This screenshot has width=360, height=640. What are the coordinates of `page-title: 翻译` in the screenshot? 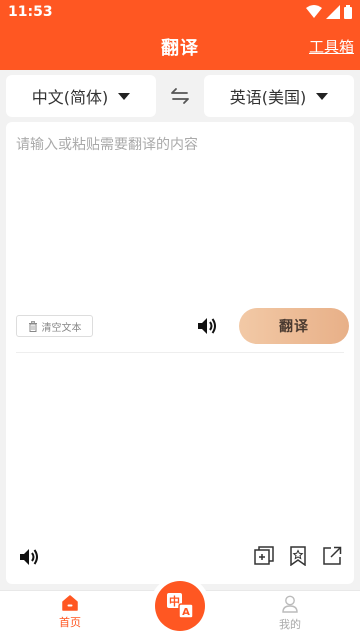 It's located at (180, 48).